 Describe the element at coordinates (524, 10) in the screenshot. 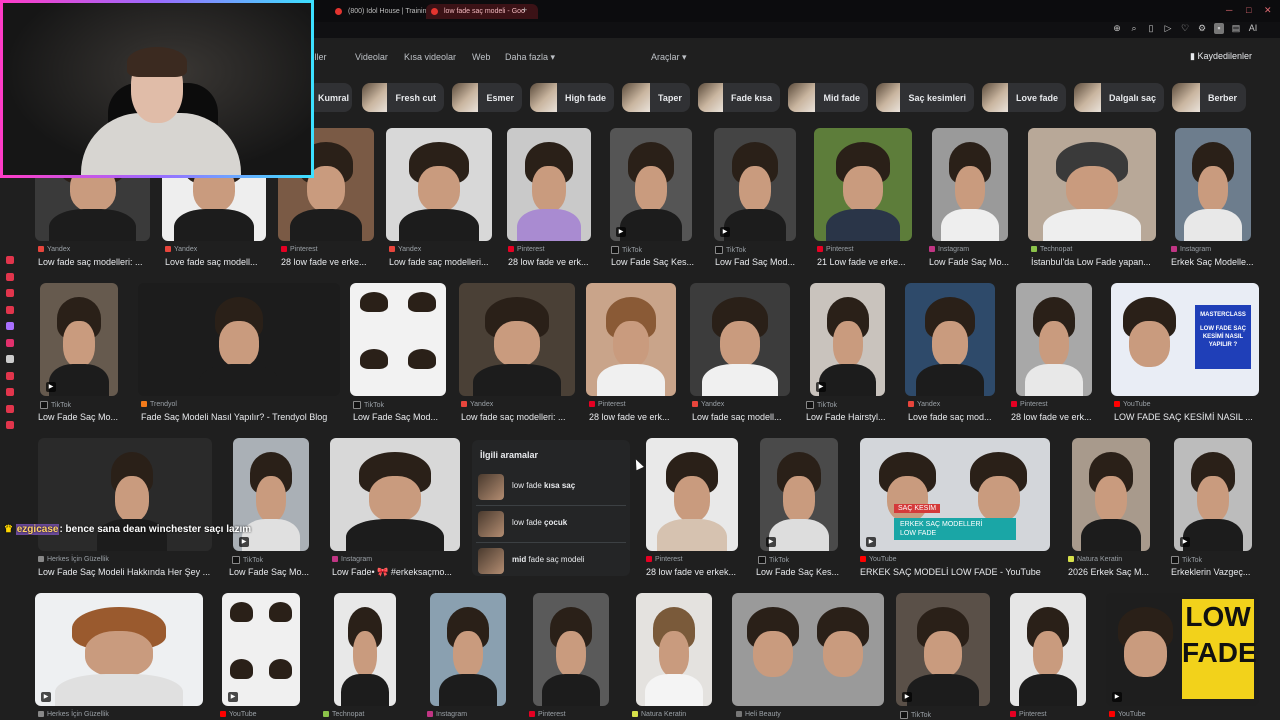

I see `new-tab-button: +` at that location.